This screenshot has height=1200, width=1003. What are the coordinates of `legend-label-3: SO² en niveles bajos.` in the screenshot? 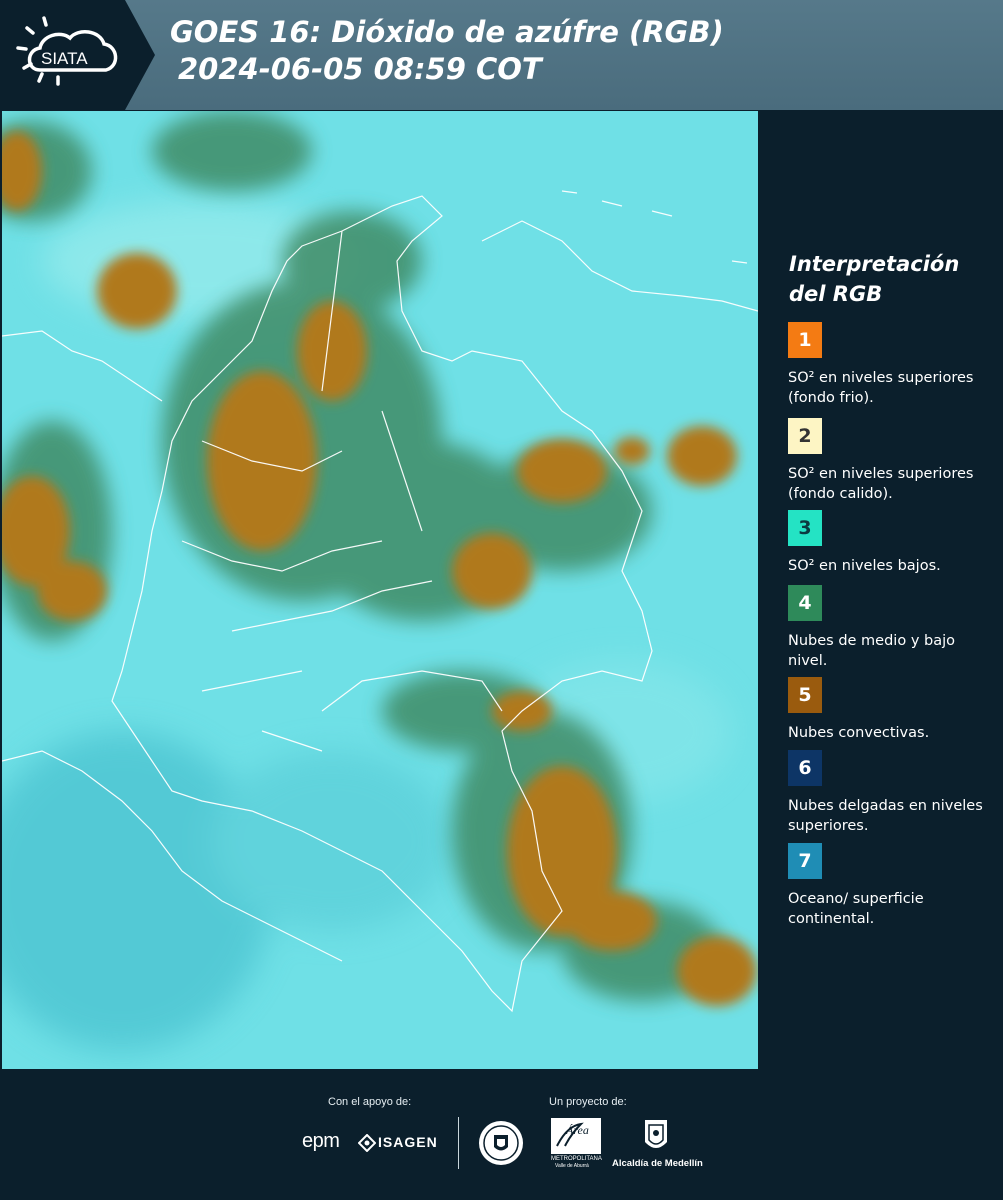 It's located at (864, 566).